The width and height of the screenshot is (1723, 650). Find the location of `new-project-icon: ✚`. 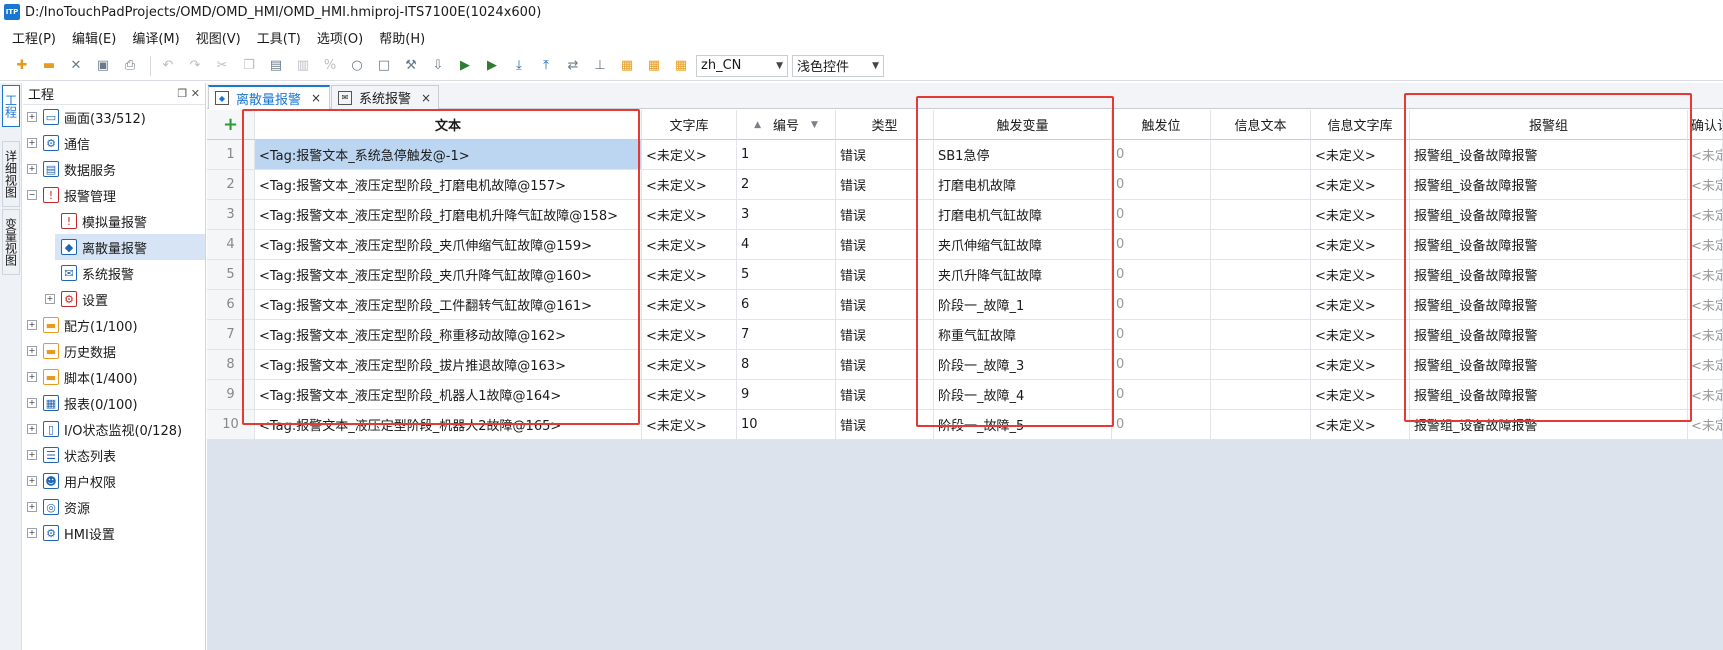

new-project-icon: ✚ is located at coordinates (22, 66).